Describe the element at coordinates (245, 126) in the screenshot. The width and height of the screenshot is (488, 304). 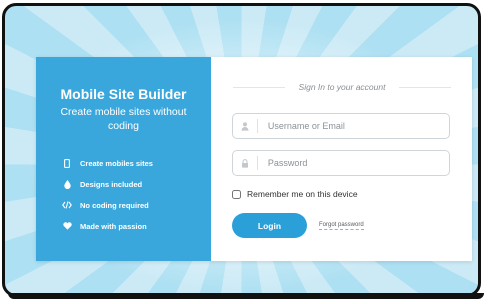
I see `user-icon` at that location.